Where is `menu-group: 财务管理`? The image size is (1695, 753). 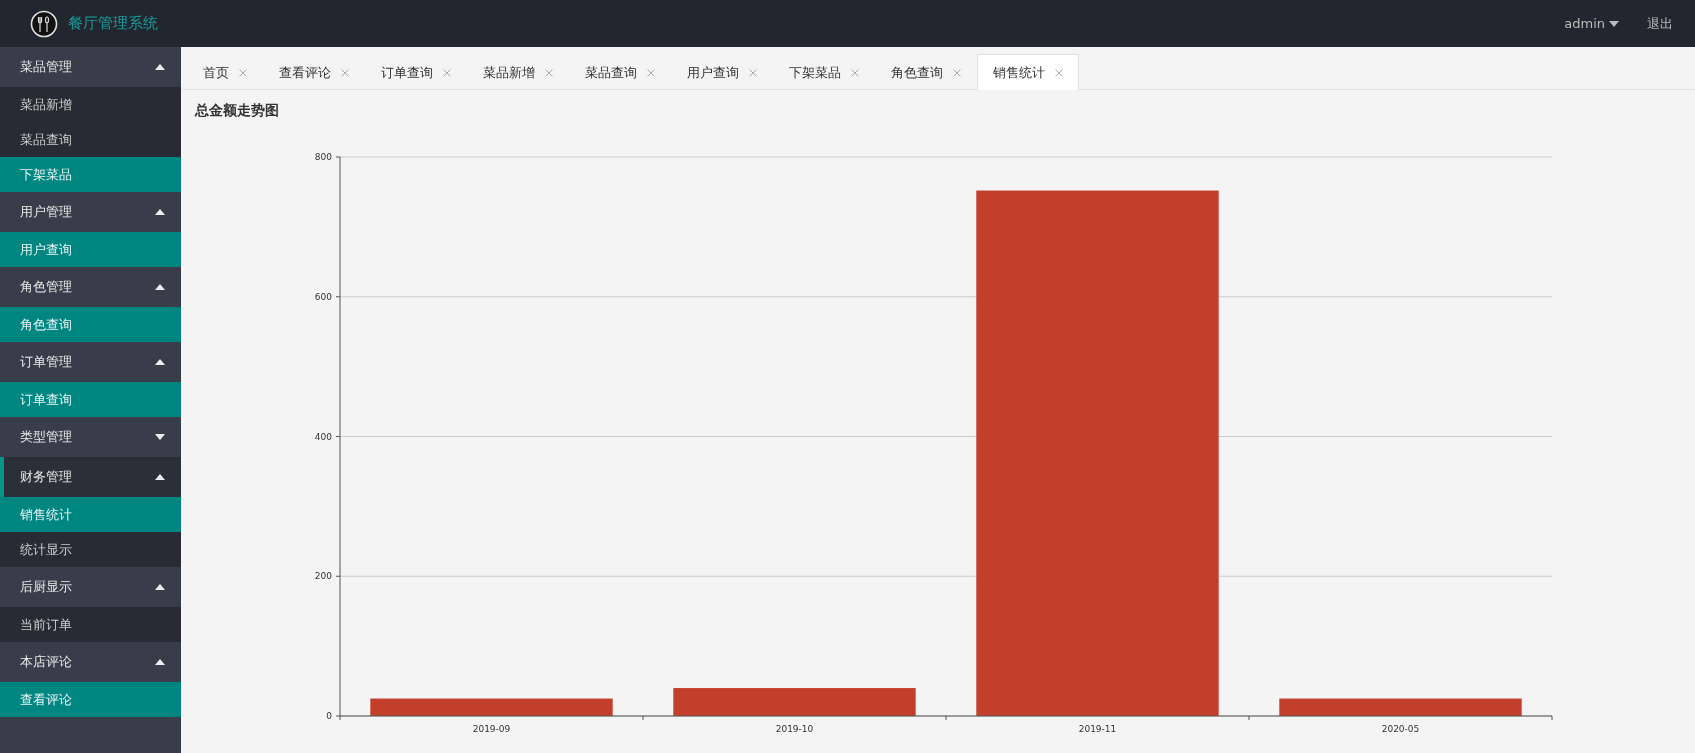 menu-group: 财务管理 is located at coordinates (90, 477).